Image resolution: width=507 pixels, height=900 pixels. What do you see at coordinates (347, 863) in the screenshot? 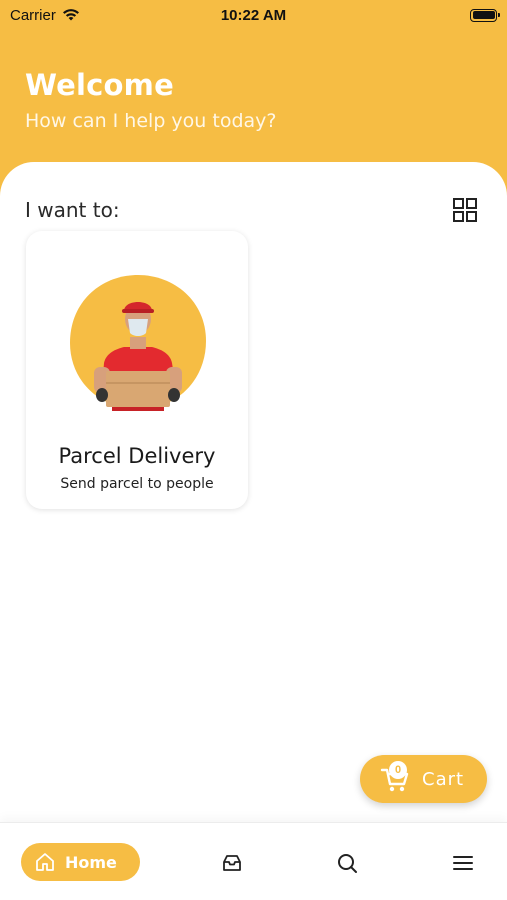
I see `search-icon` at bounding box center [347, 863].